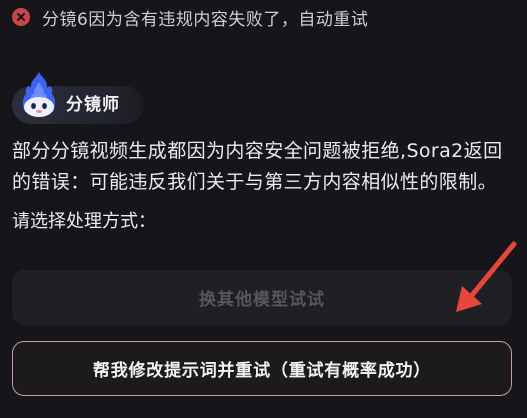  I want to click on error-notice: 分镜6因为含有违规内容失败了，自动重试, so click(190, 17).